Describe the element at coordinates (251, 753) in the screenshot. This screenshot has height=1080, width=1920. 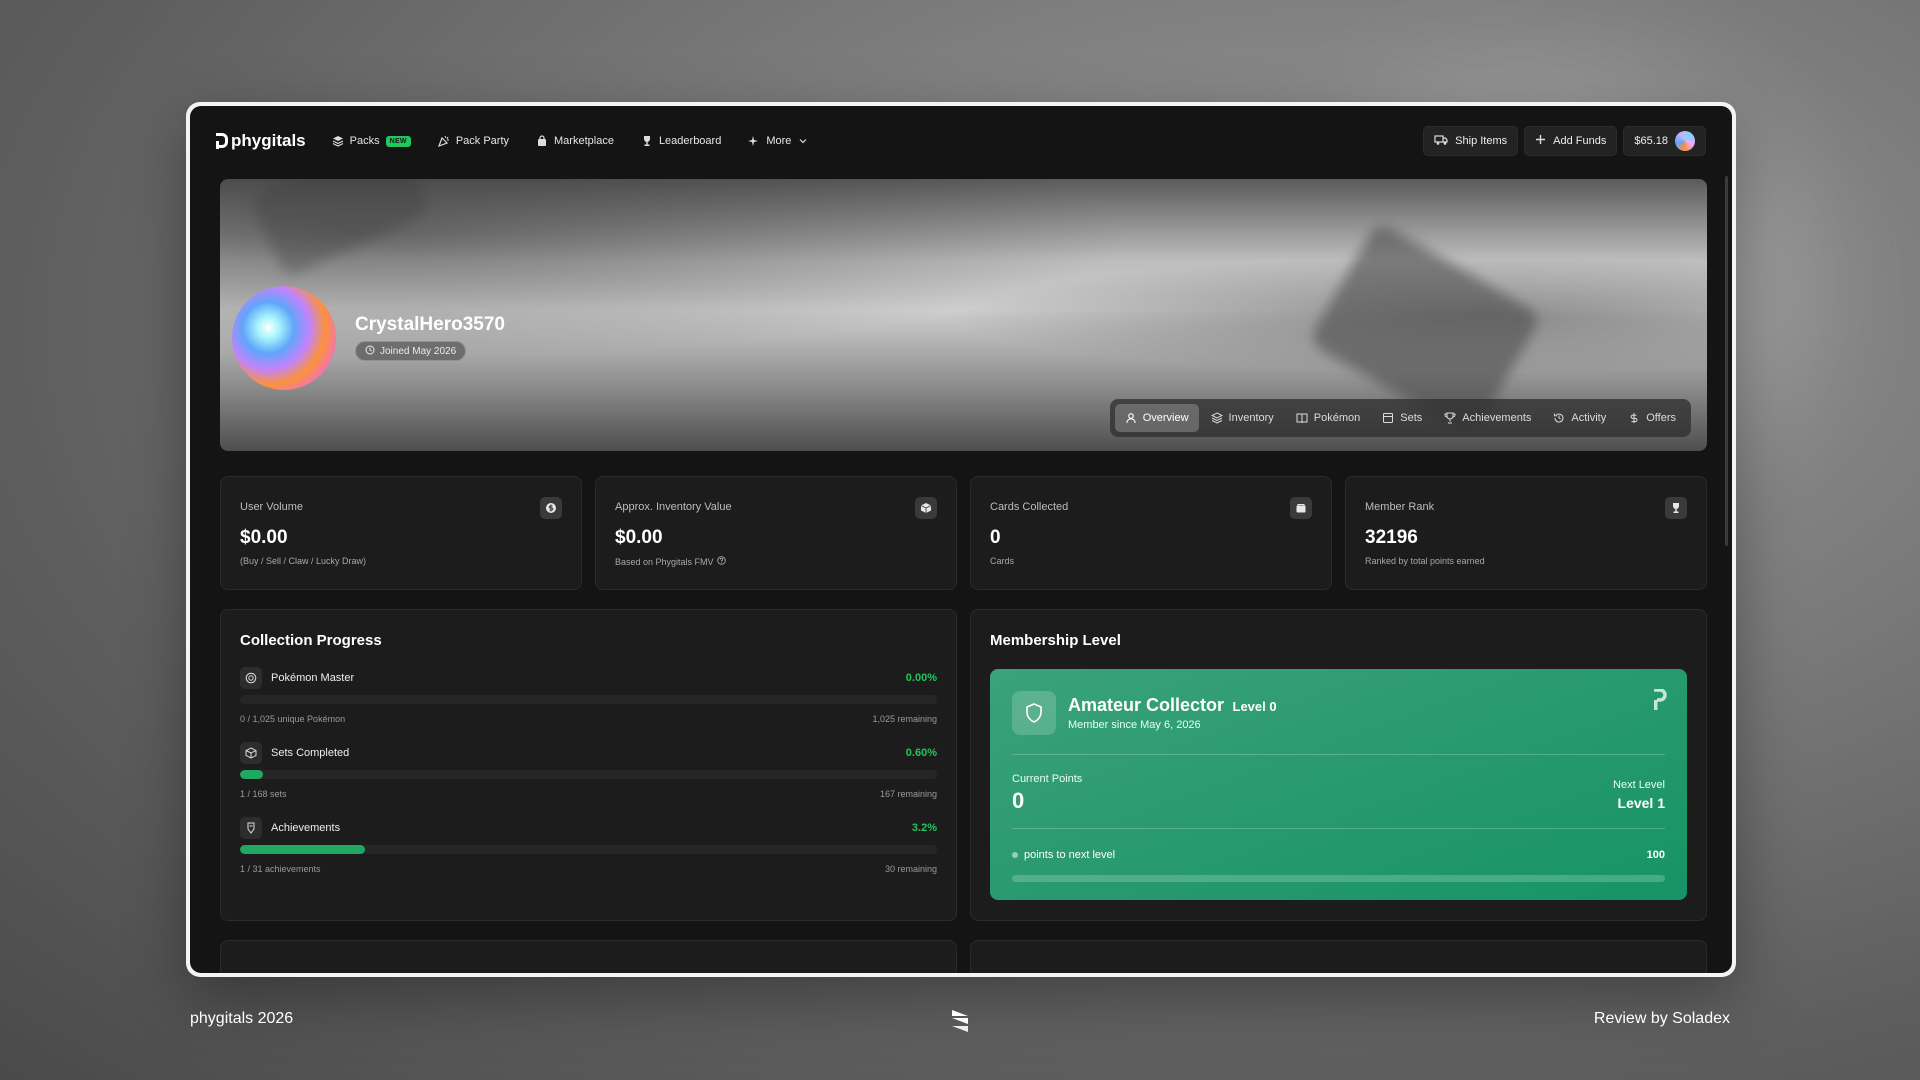
I see `cube-icon` at that location.